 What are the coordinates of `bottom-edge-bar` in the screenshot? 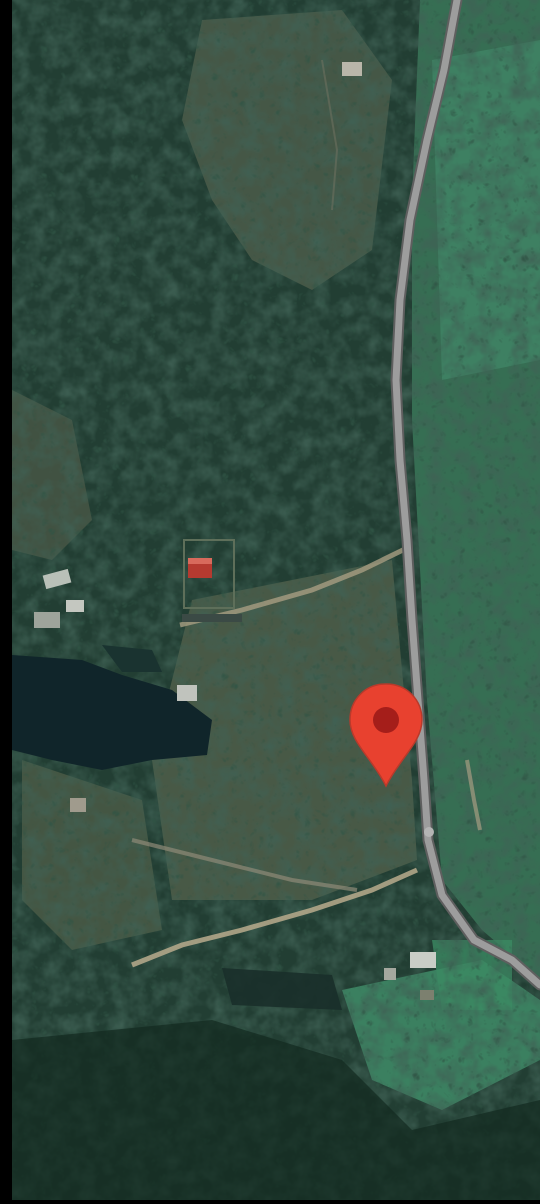 It's located at (270, 1202).